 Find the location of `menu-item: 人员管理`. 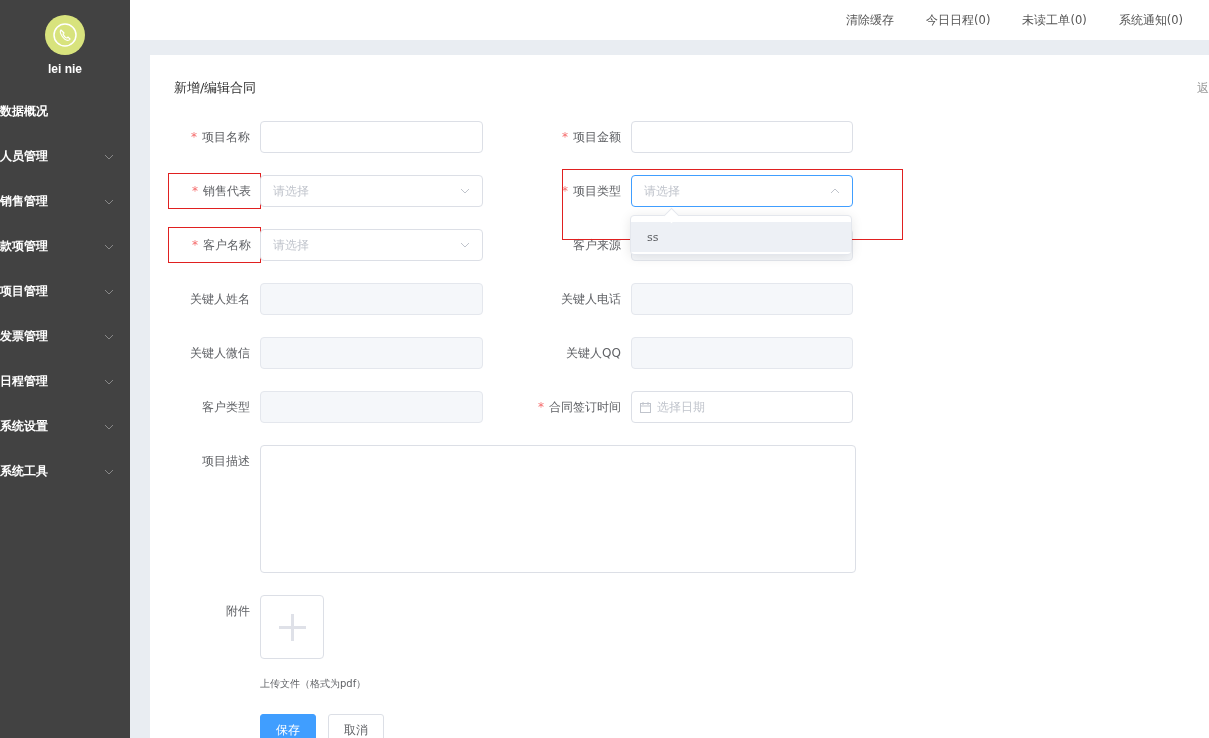

menu-item: 人员管理 is located at coordinates (65, 156).